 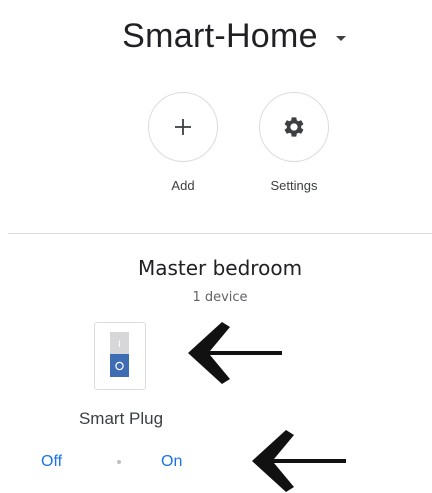 I want to click on gear-icon, so click(x=294, y=127).